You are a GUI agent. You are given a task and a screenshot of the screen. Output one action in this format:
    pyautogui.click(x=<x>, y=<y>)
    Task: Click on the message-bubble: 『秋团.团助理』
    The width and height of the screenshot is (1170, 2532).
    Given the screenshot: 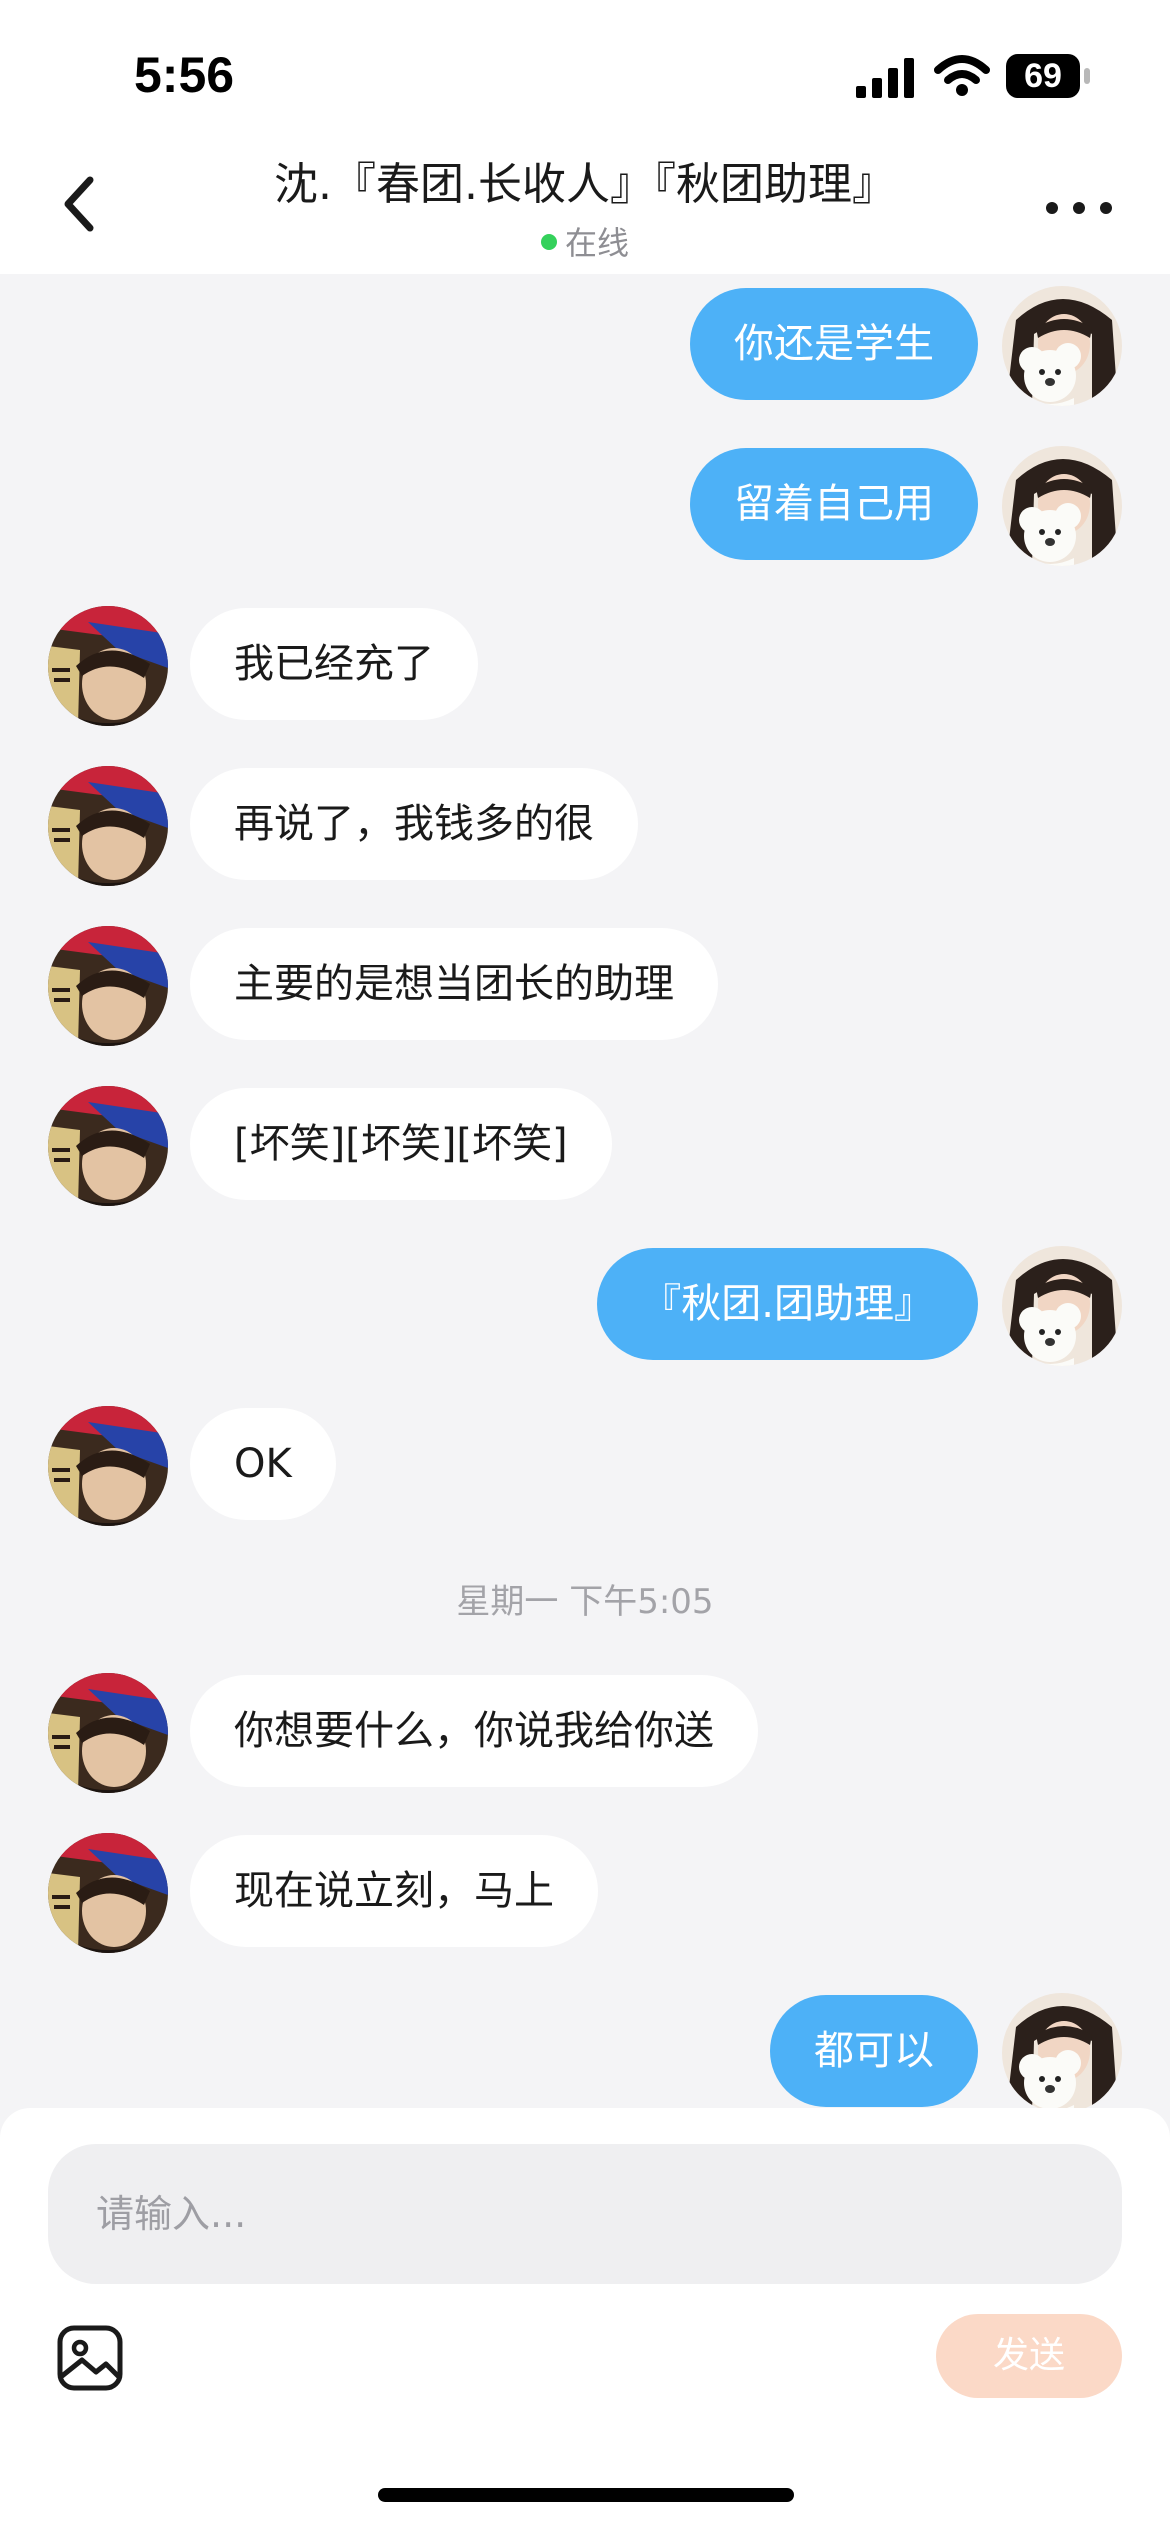 What is the action you would take?
    pyautogui.click(x=787, y=1304)
    